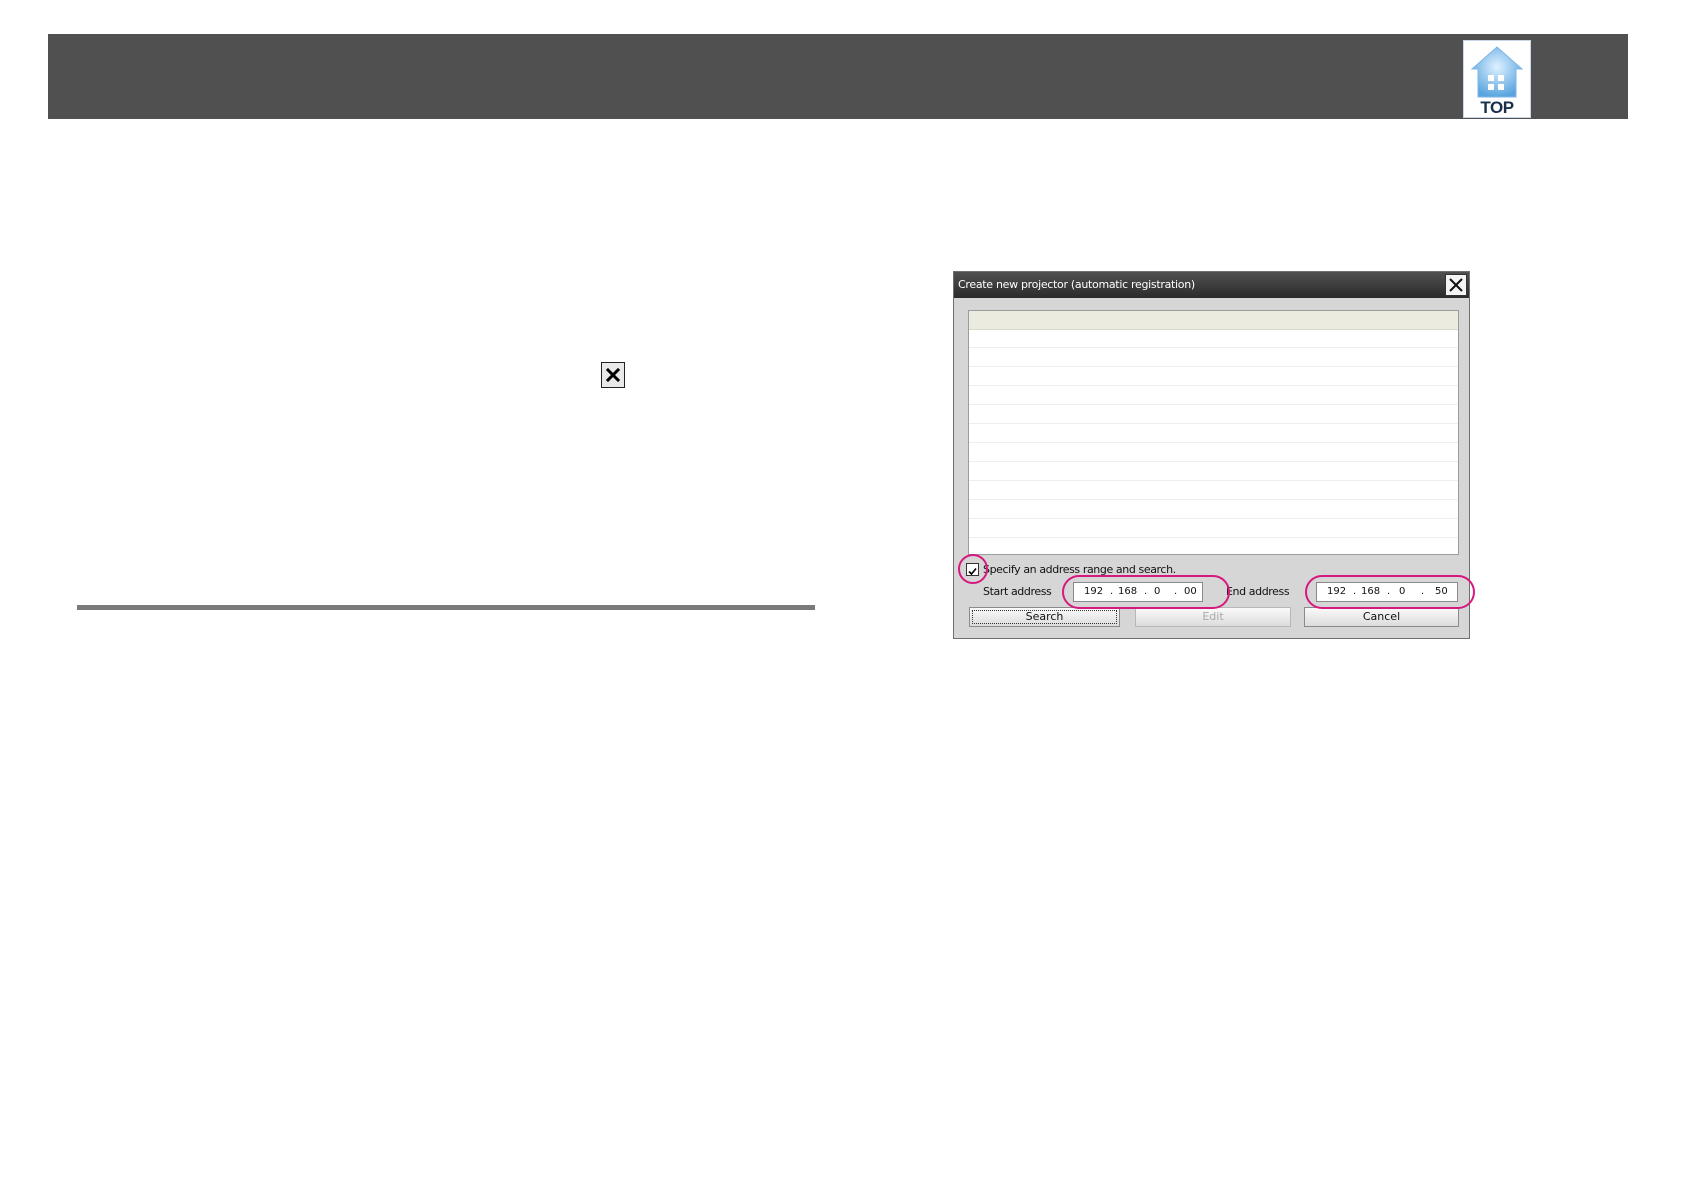  What do you see at coordinates (1497, 107) in the screenshot?
I see `top-logo-label: TOP` at bounding box center [1497, 107].